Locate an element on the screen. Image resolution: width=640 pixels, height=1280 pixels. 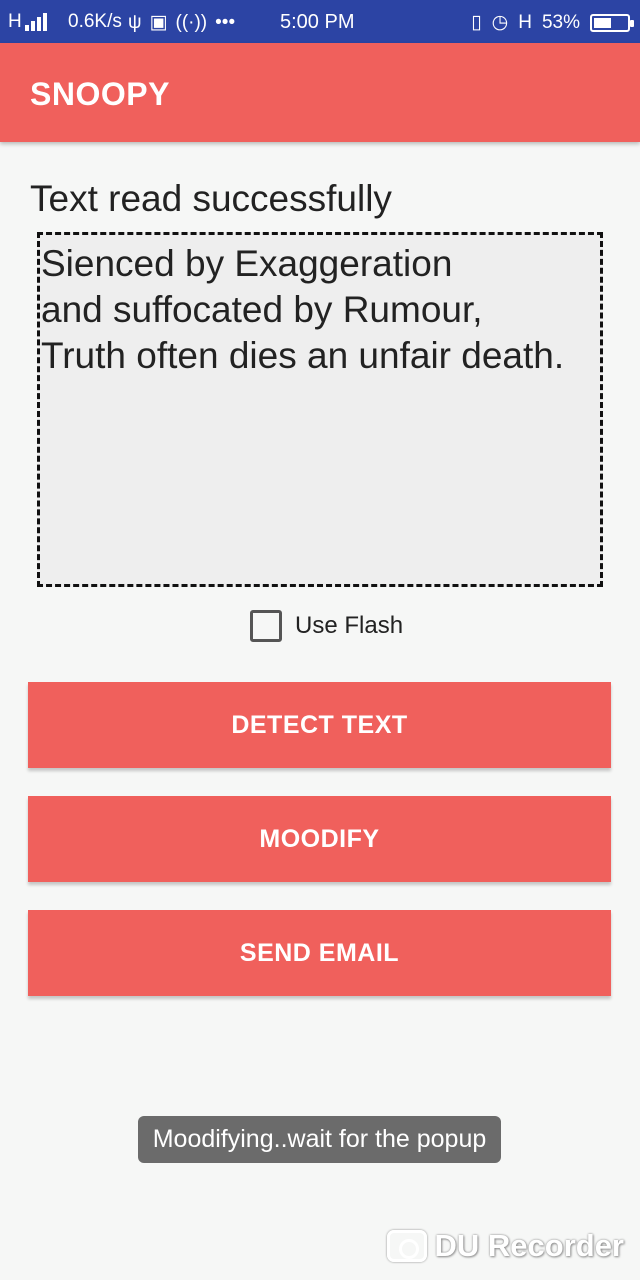
system-icons: ▯ ◷ H 53% is located at coordinates (552, 22).